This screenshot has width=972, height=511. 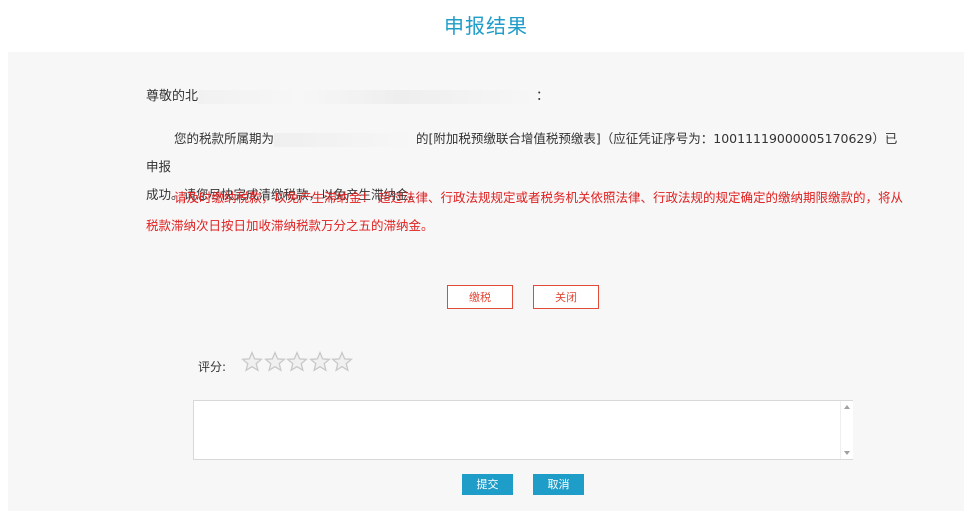 I want to click on cancel-button: 取消, so click(x=558, y=484).